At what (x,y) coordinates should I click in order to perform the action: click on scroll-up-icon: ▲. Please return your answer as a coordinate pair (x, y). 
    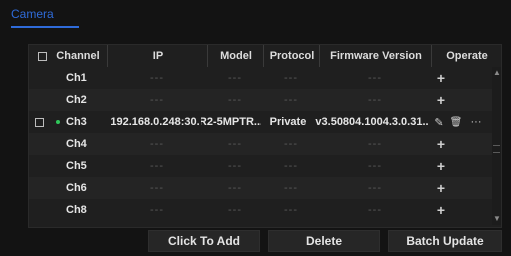
    Looking at the image, I should click on (497, 73).